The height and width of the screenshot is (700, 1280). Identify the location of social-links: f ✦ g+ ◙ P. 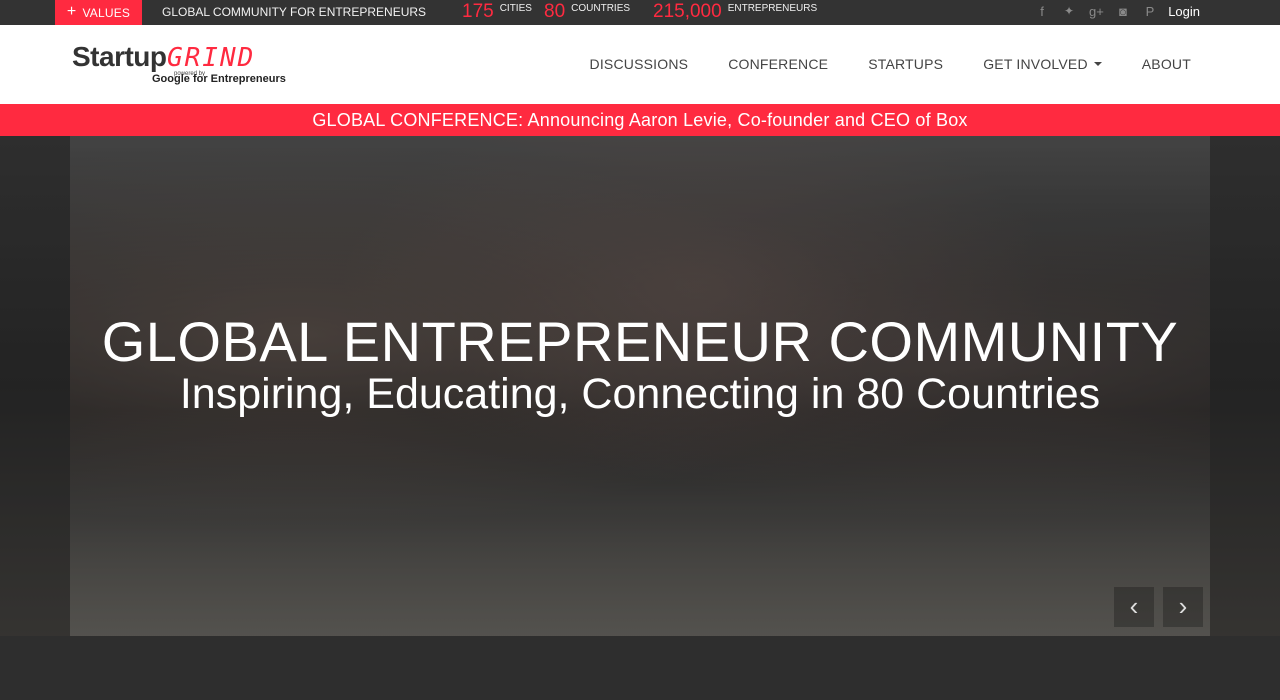
(1096, 11).